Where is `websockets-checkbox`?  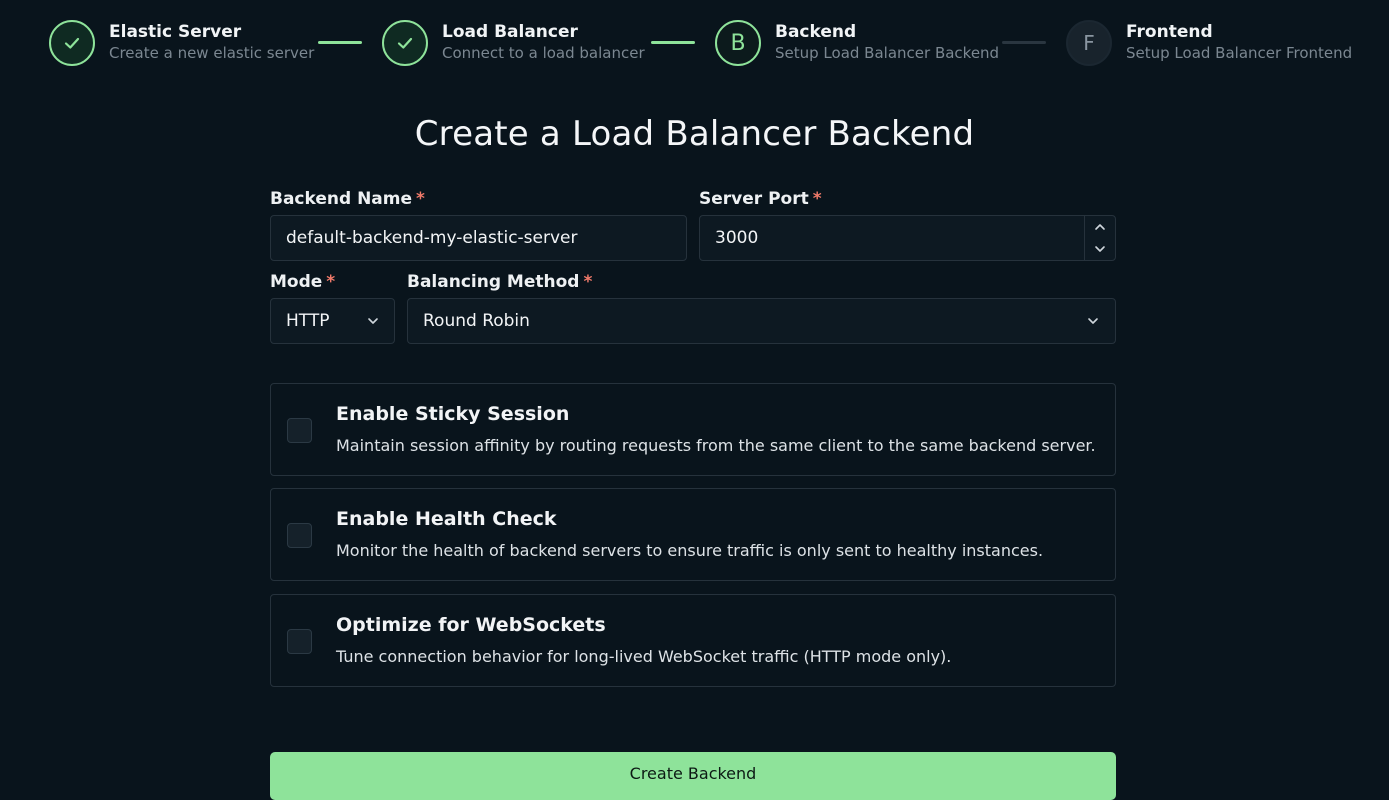
websockets-checkbox is located at coordinates (299, 641).